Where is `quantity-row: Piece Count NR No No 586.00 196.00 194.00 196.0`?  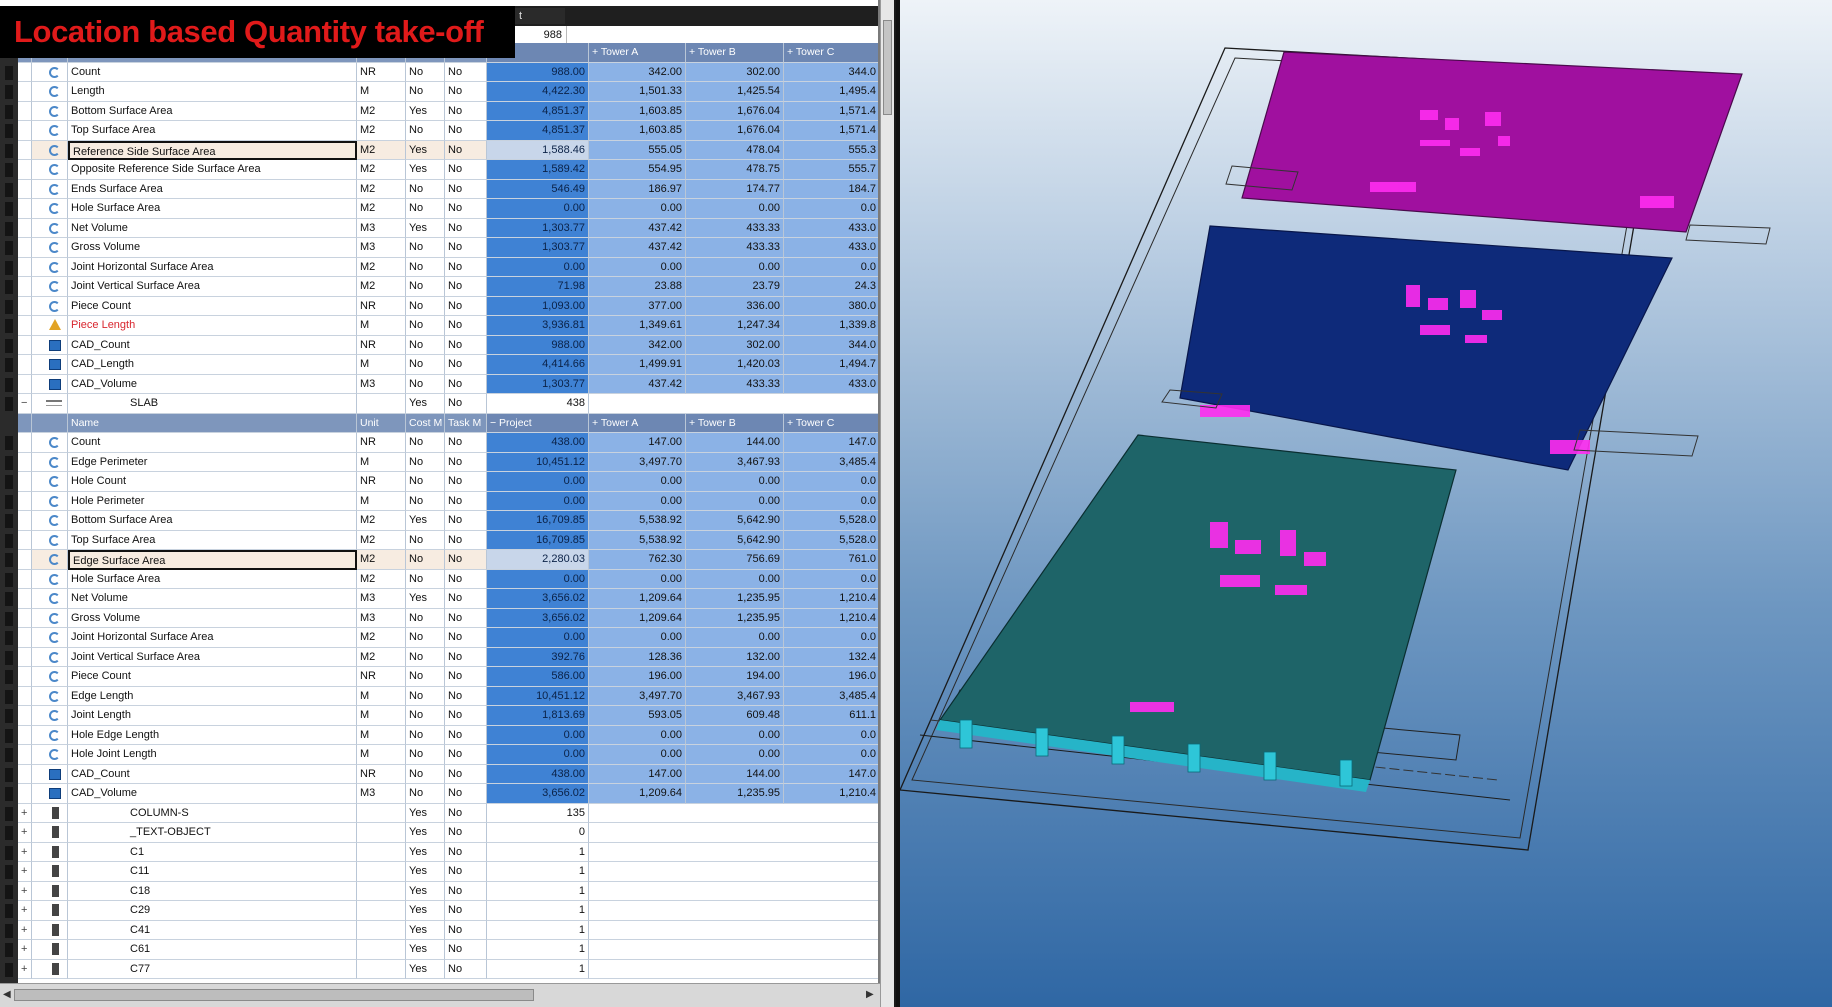
quantity-row: Piece Count NR No No 586.00 196.00 194.00 196.0 is located at coordinates (439, 677).